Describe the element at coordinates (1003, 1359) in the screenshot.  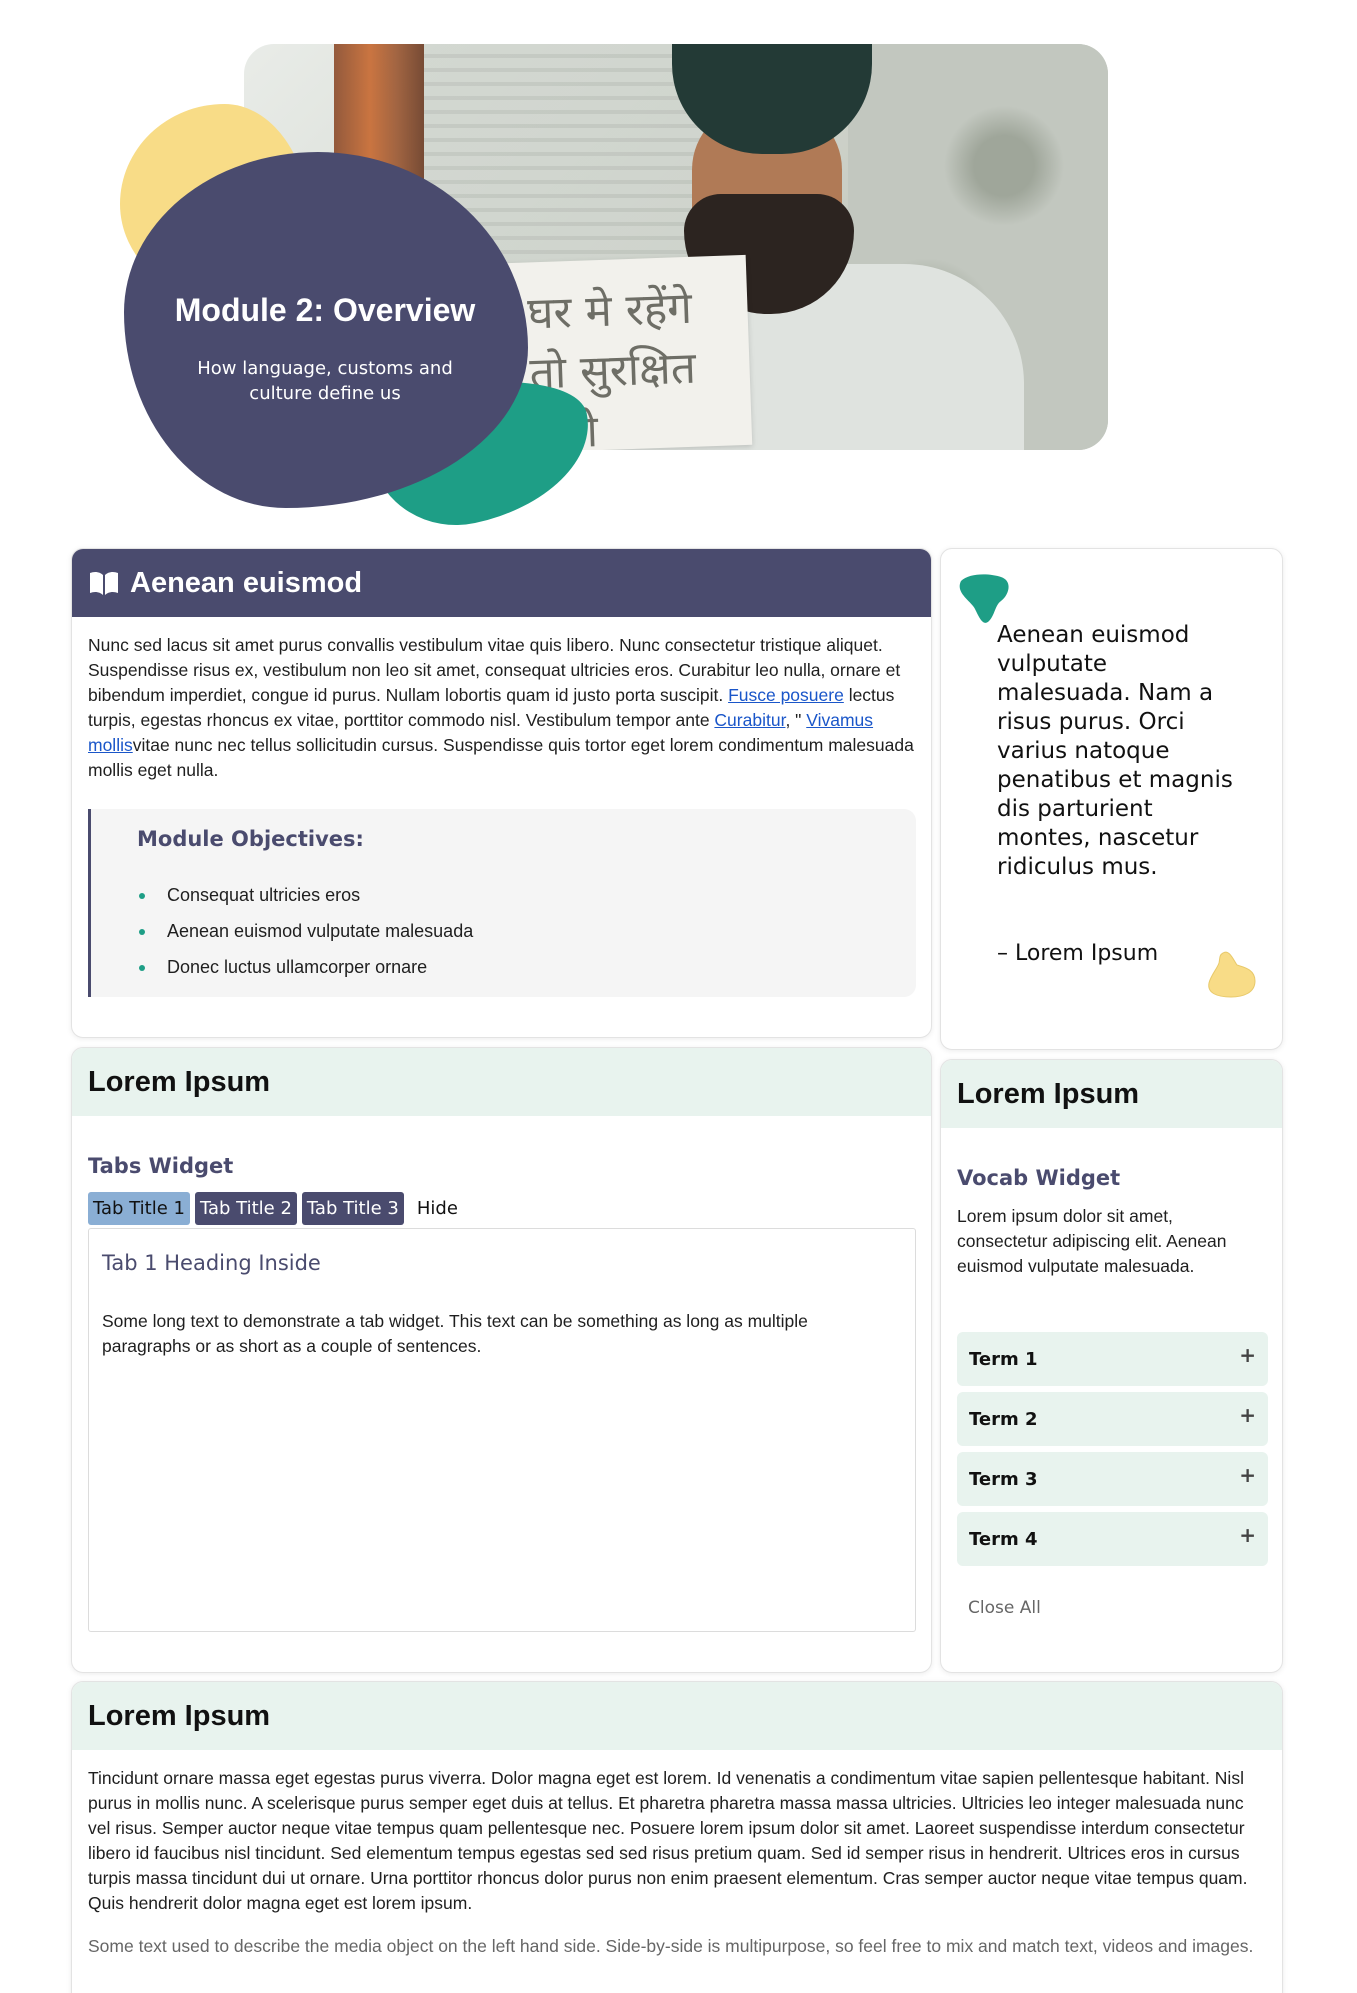
I see `term-label: Term 1` at that location.